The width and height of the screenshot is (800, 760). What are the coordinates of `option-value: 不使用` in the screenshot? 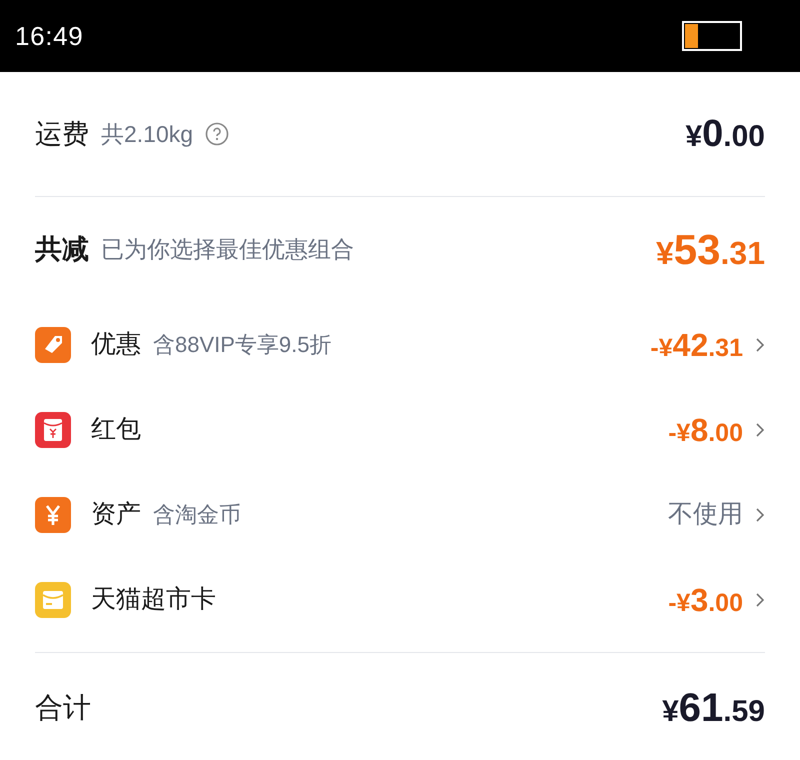 It's located at (705, 515).